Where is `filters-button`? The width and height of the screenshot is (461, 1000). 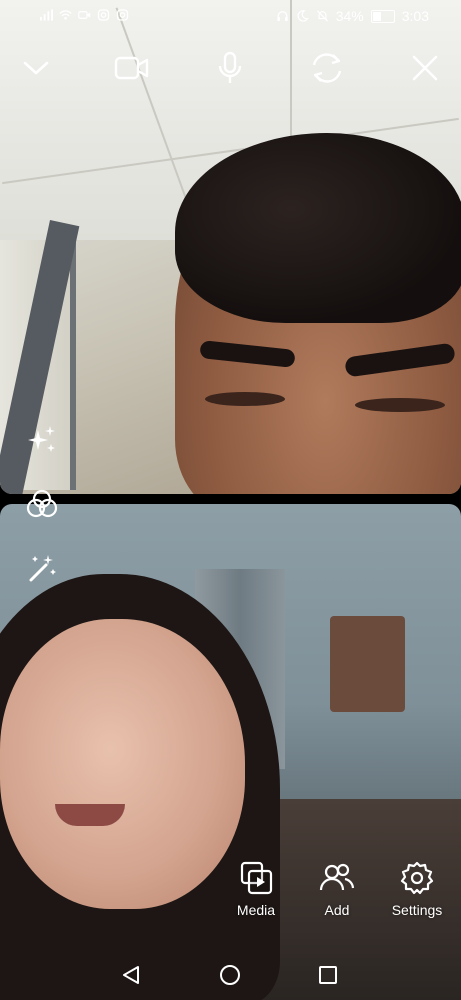 filters-button is located at coordinates (42, 504).